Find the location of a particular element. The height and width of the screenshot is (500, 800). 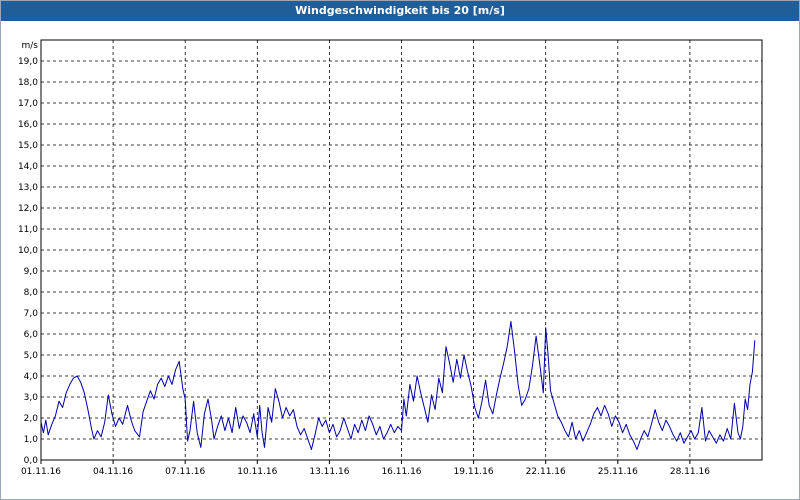

x-tick-label: 01.11.16 is located at coordinates (41, 472).